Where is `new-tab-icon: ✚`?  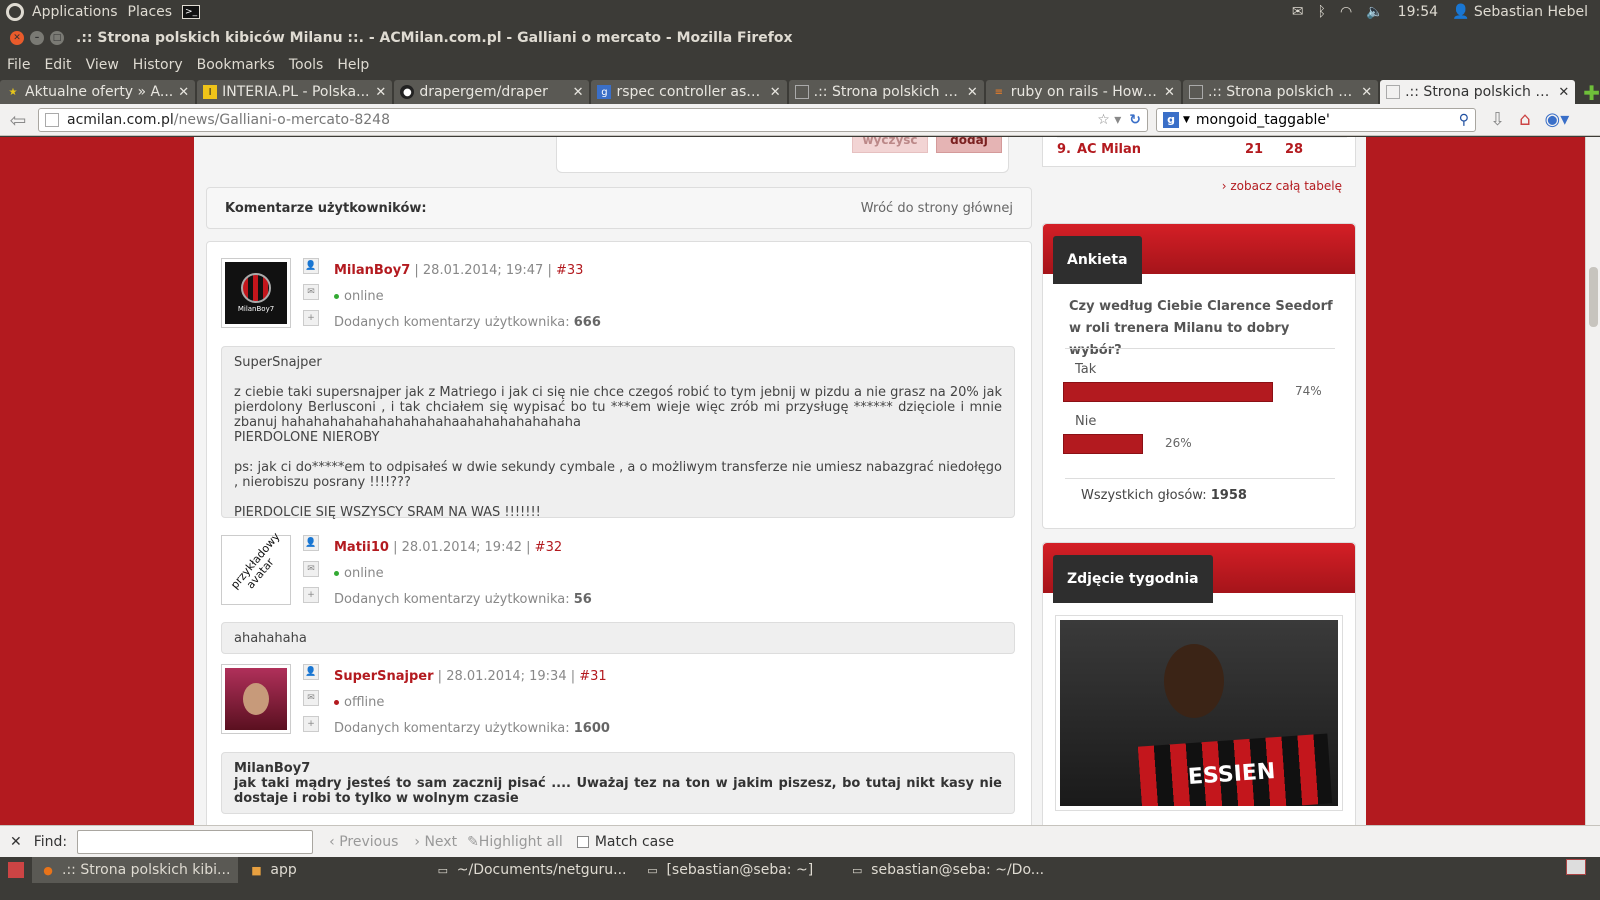 new-tab-icon: ✚ is located at coordinates (1591, 93).